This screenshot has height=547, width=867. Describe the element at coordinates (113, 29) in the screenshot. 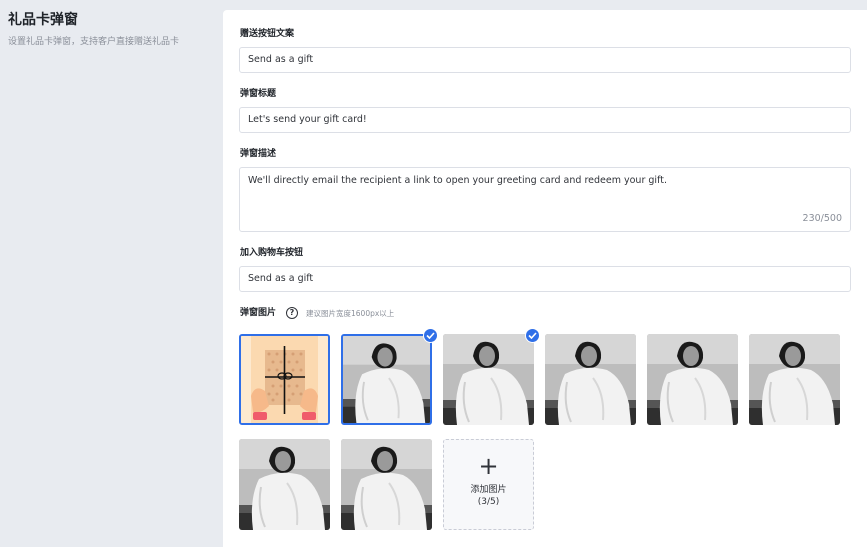

I see `settings-sidebar: 礼品卡弹窗 设置礼品卡弹窗，支持客户直接赠送礼品卡` at that location.